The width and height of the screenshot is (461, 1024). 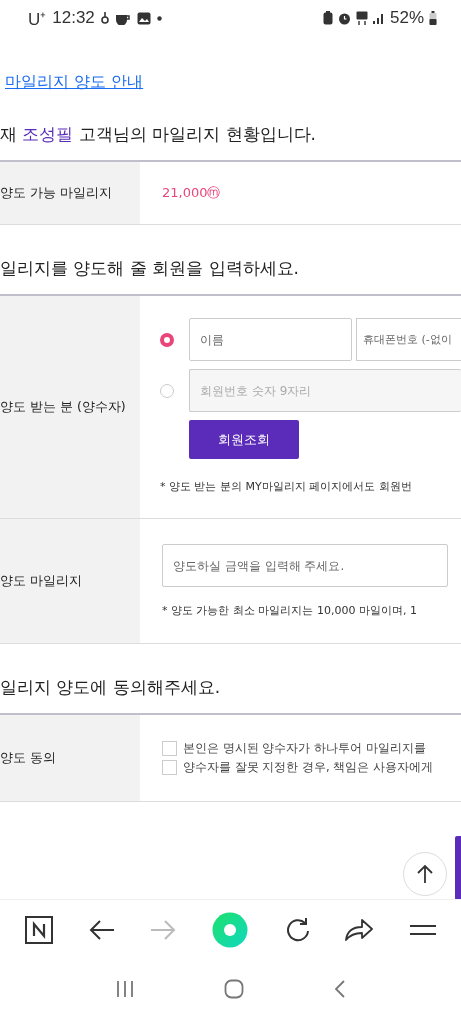 I want to click on battery-saver-icon, so click(x=327, y=18).